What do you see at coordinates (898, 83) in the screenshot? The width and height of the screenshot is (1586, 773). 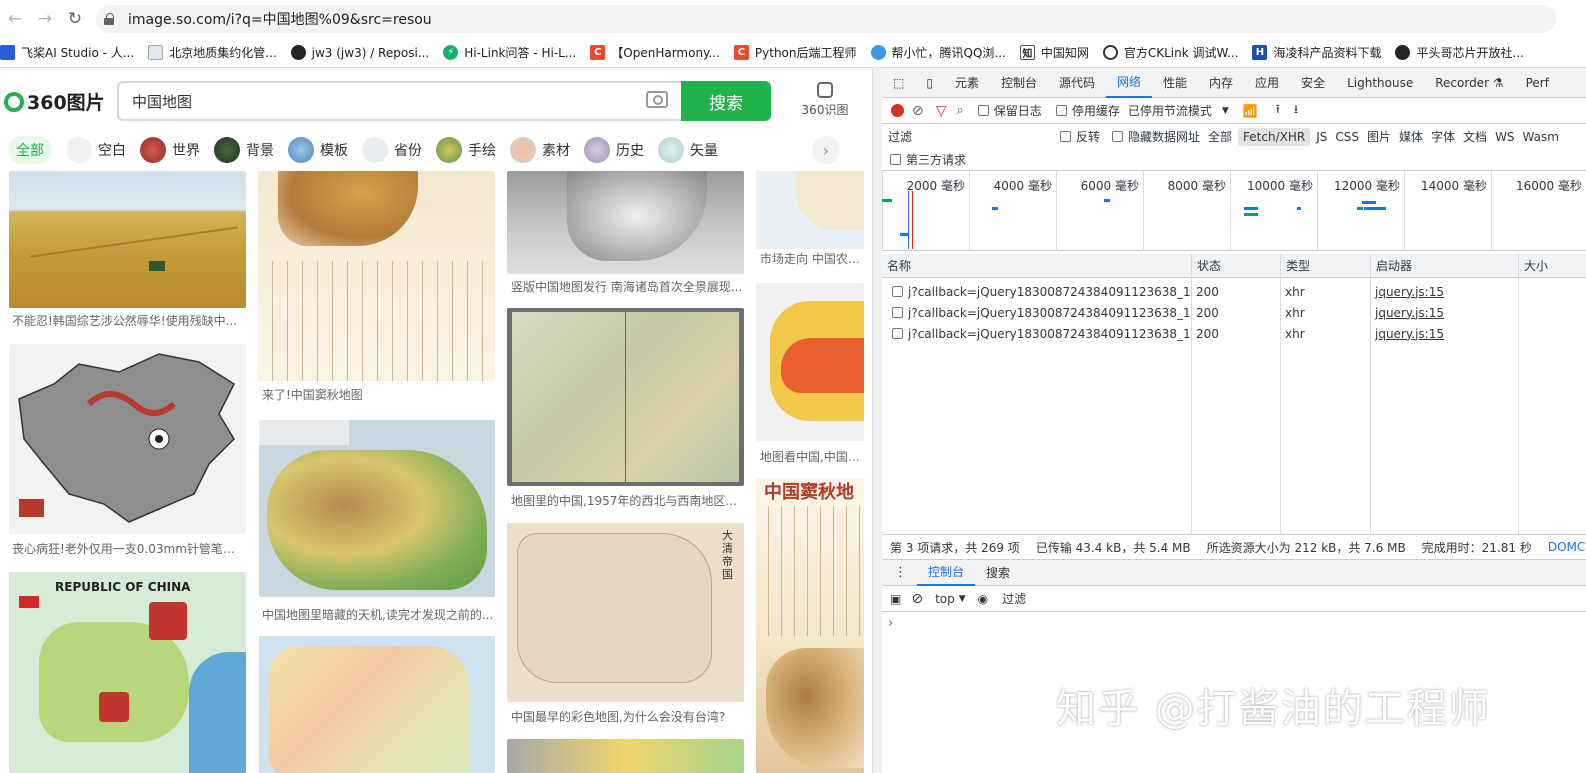 I see `inspect-icon: ⬚` at bounding box center [898, 83].